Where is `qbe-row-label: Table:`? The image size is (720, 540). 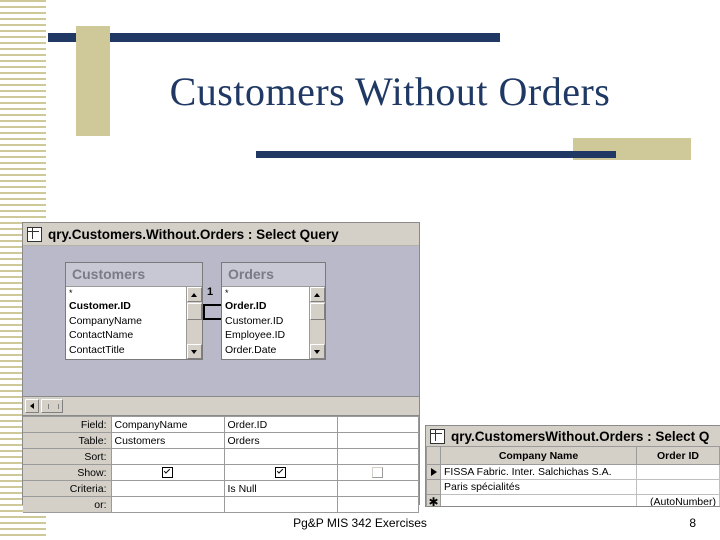
qbe-row-label: Table: is located at coordinates (67, 440).